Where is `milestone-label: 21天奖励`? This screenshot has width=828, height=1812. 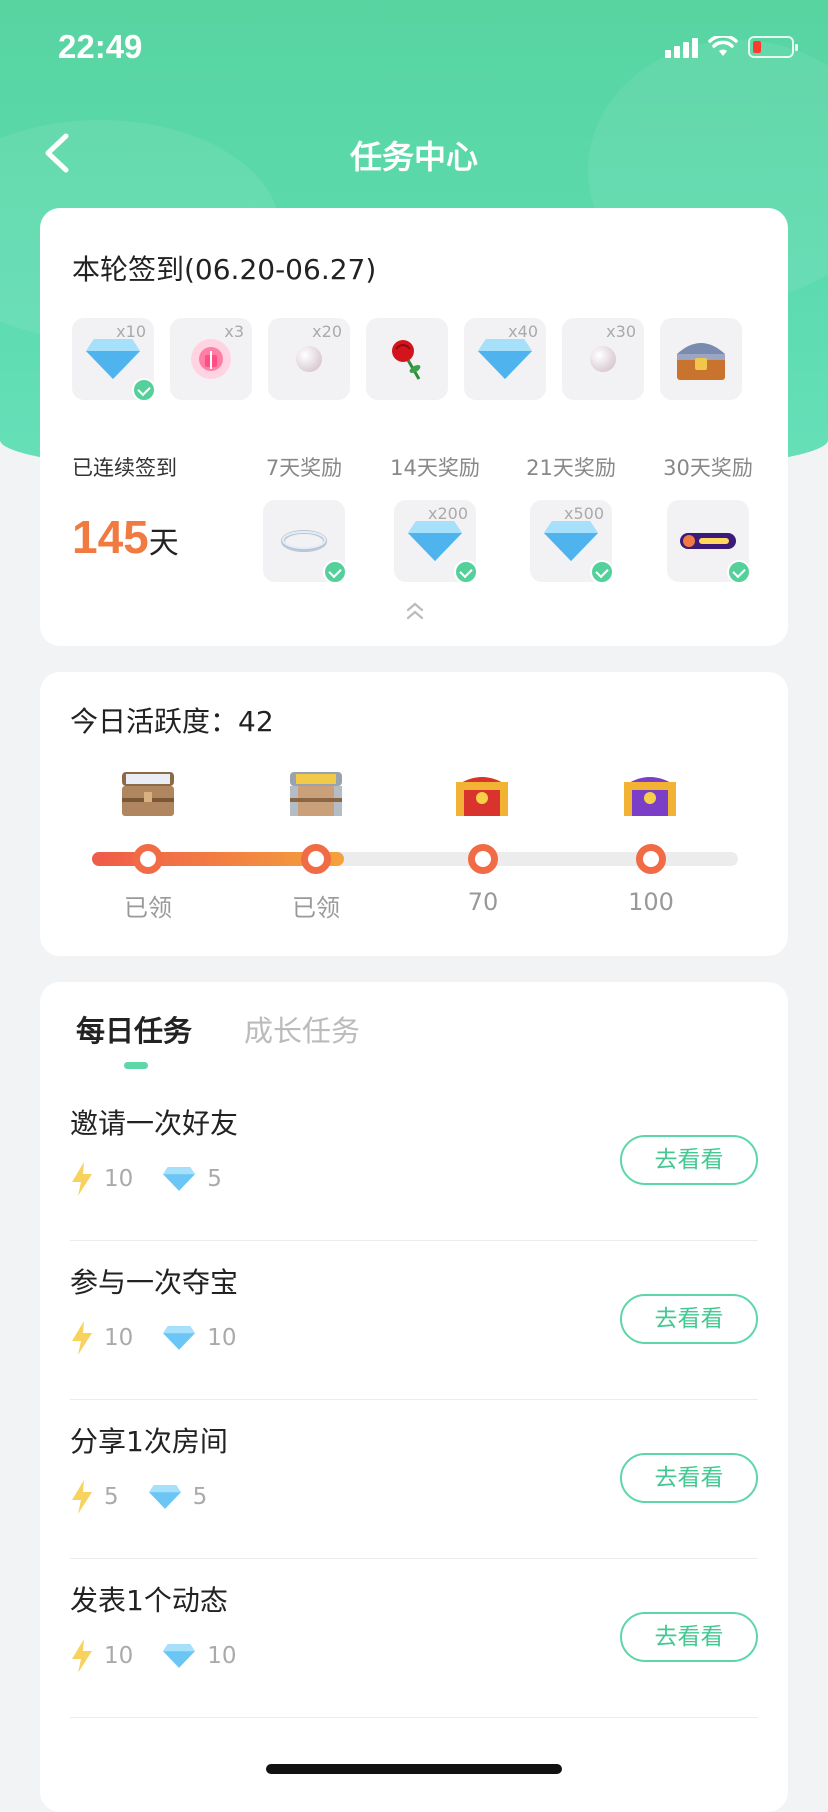 milestone-label: 21天奖励 is located at coordinates (571, 468).